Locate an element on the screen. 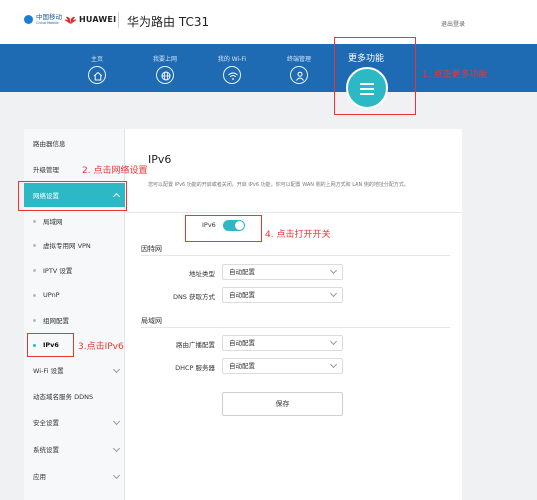 Image resolution: width=537 pixels, height=500 pixels. sidebar-item-label: 组网配置 is located at coordinates (56, 321).